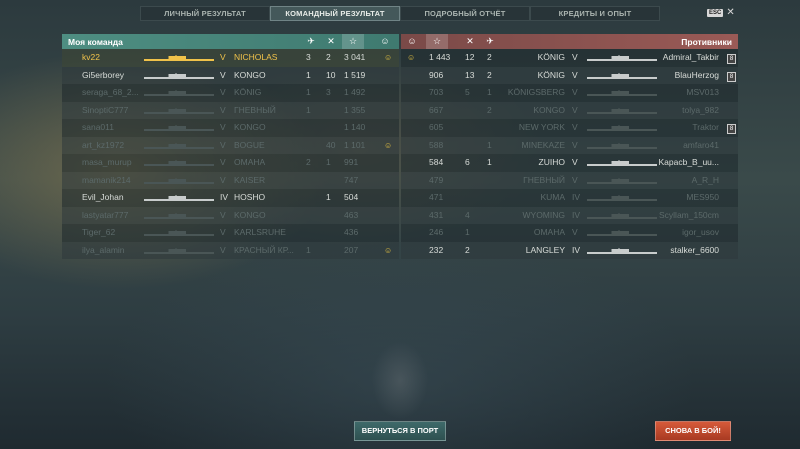  What do you see at coordinates (705, 127) in the screenshot?
I see `player-name: Traktor` at bounding box center [705, 127].